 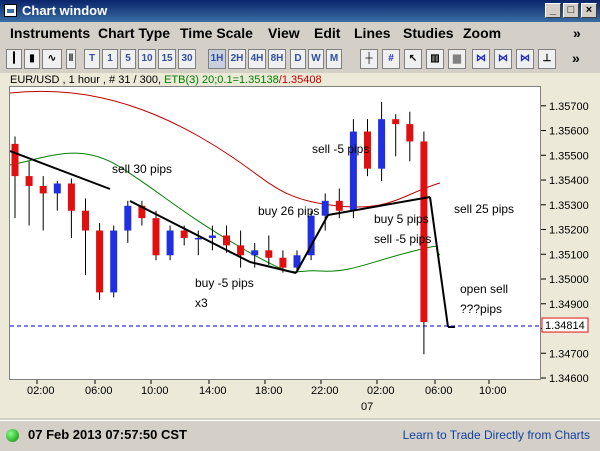 What do you see at coordinates (372, 33) in the screenshot?
I see `menu-lines: Lines` at bounding box center [372, 33].